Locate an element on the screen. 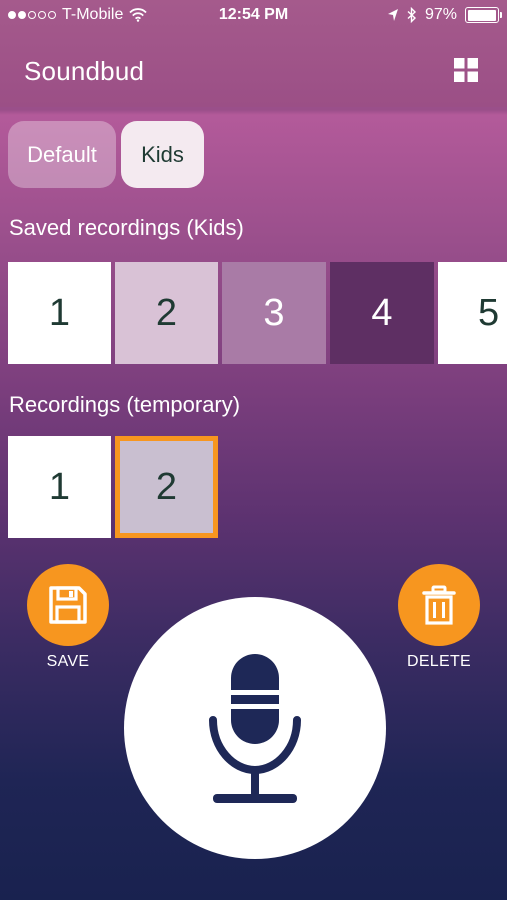 The image size is (507, 900). saved-recording-label: 3 is located at coordinates (274, 312).